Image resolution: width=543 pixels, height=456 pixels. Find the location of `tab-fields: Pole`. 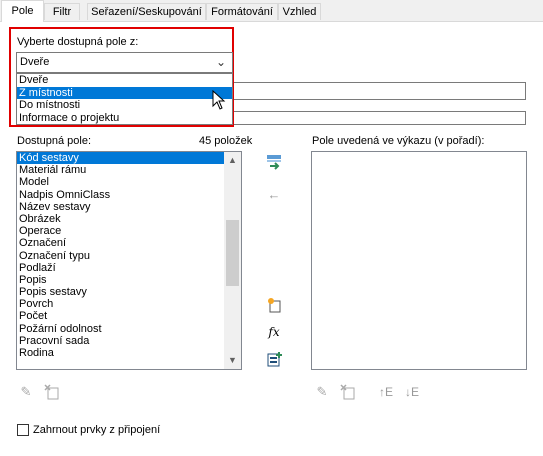

tab-fields: Pole is located at coordinates (22, 11).